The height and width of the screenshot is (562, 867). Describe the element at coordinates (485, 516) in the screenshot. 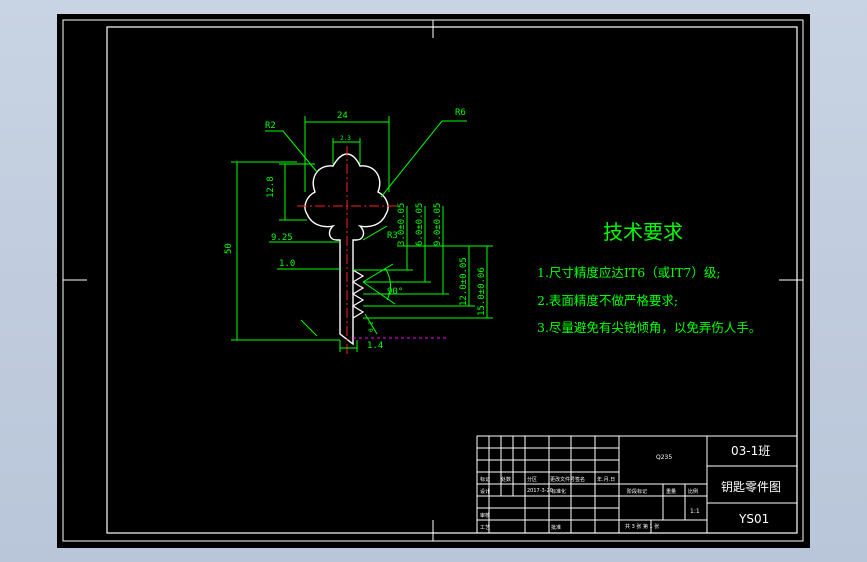

I see `review-label: 审核` at that location.